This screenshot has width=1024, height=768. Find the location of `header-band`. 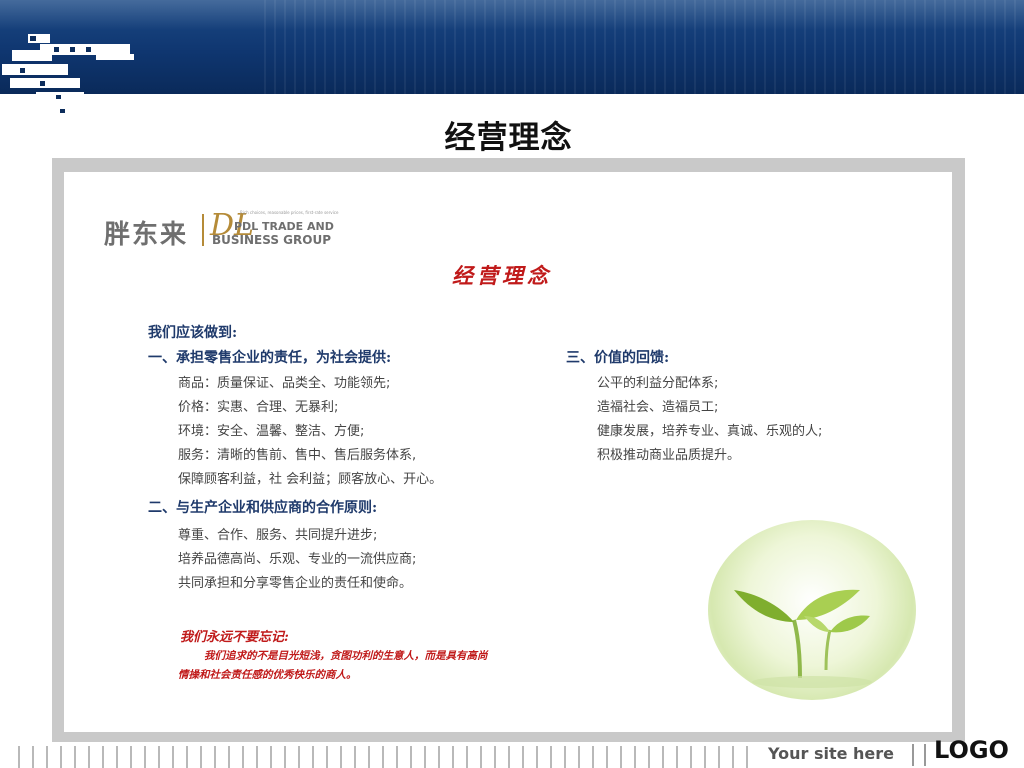

header-band is located at coordinates (512, 47).